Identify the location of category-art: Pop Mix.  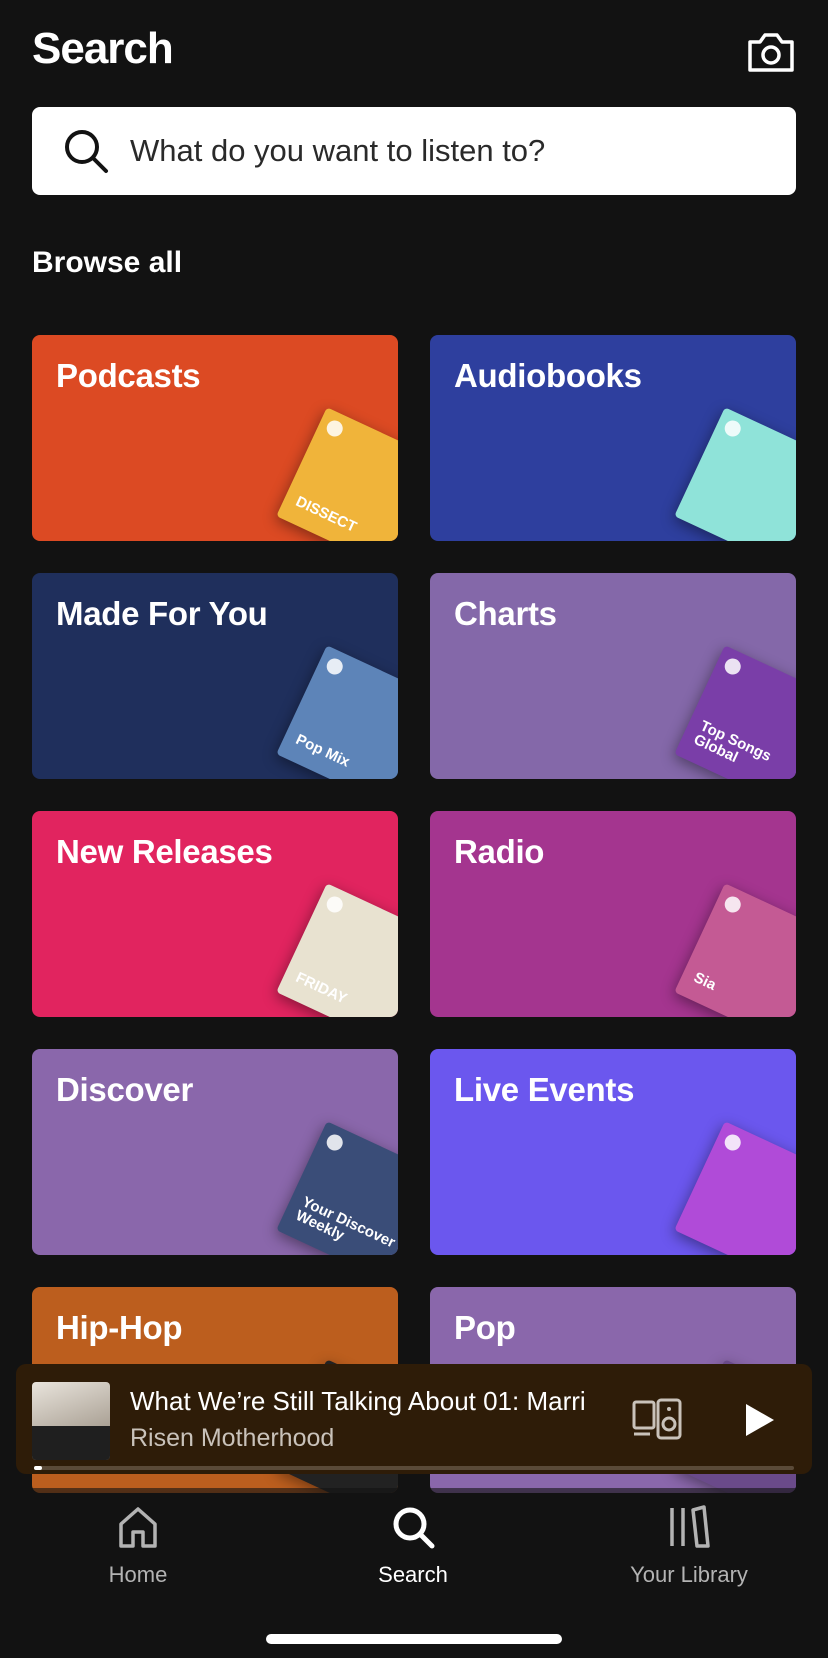
(337, 712).